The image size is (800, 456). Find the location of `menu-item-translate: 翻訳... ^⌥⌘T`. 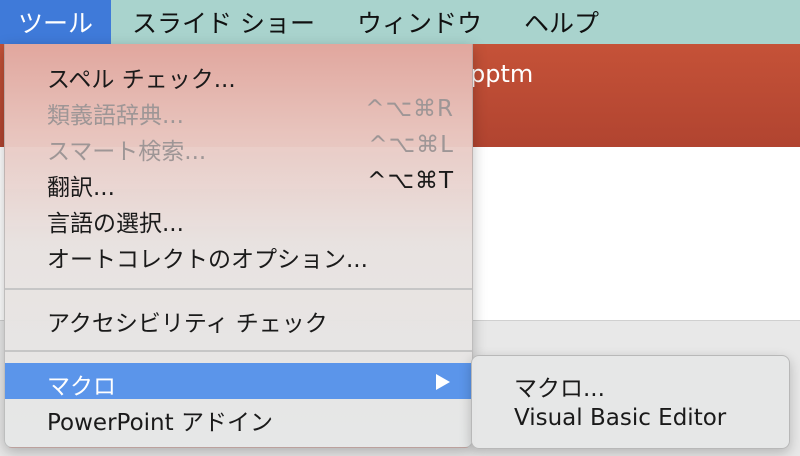

menu-item-translate: 翻訳... ^⌥⌘T is located at coordinates (238, 182).